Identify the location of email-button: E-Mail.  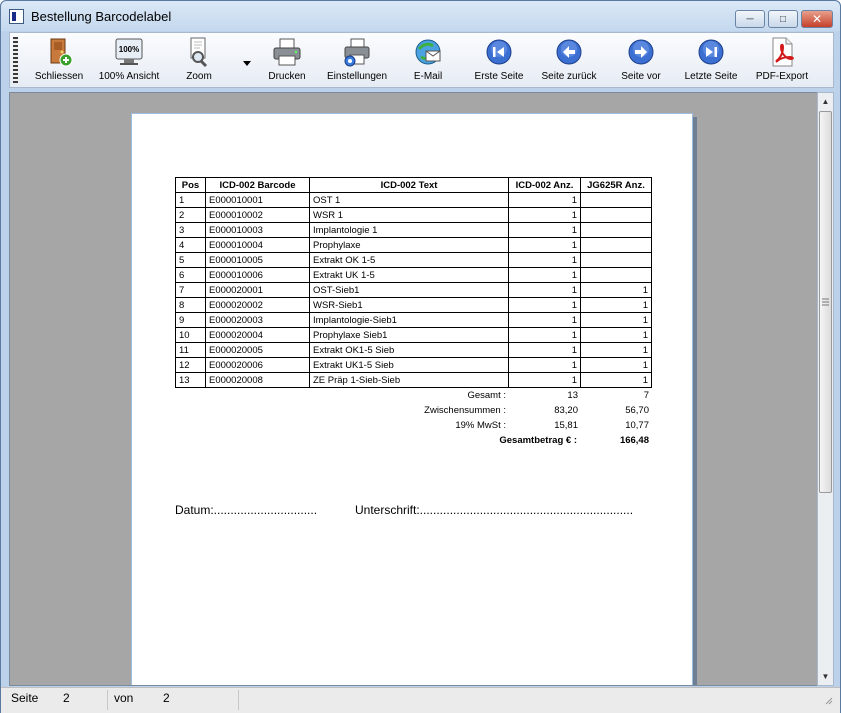
(428, 61).